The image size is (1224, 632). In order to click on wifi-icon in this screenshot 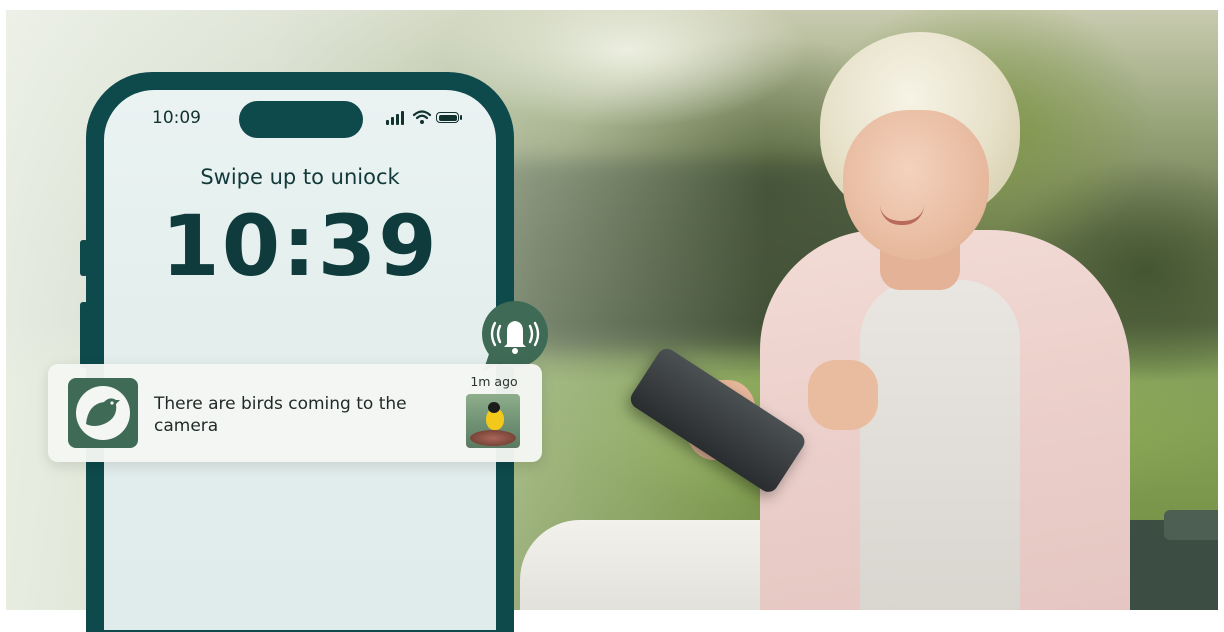, I will do `click(422, 117)`.